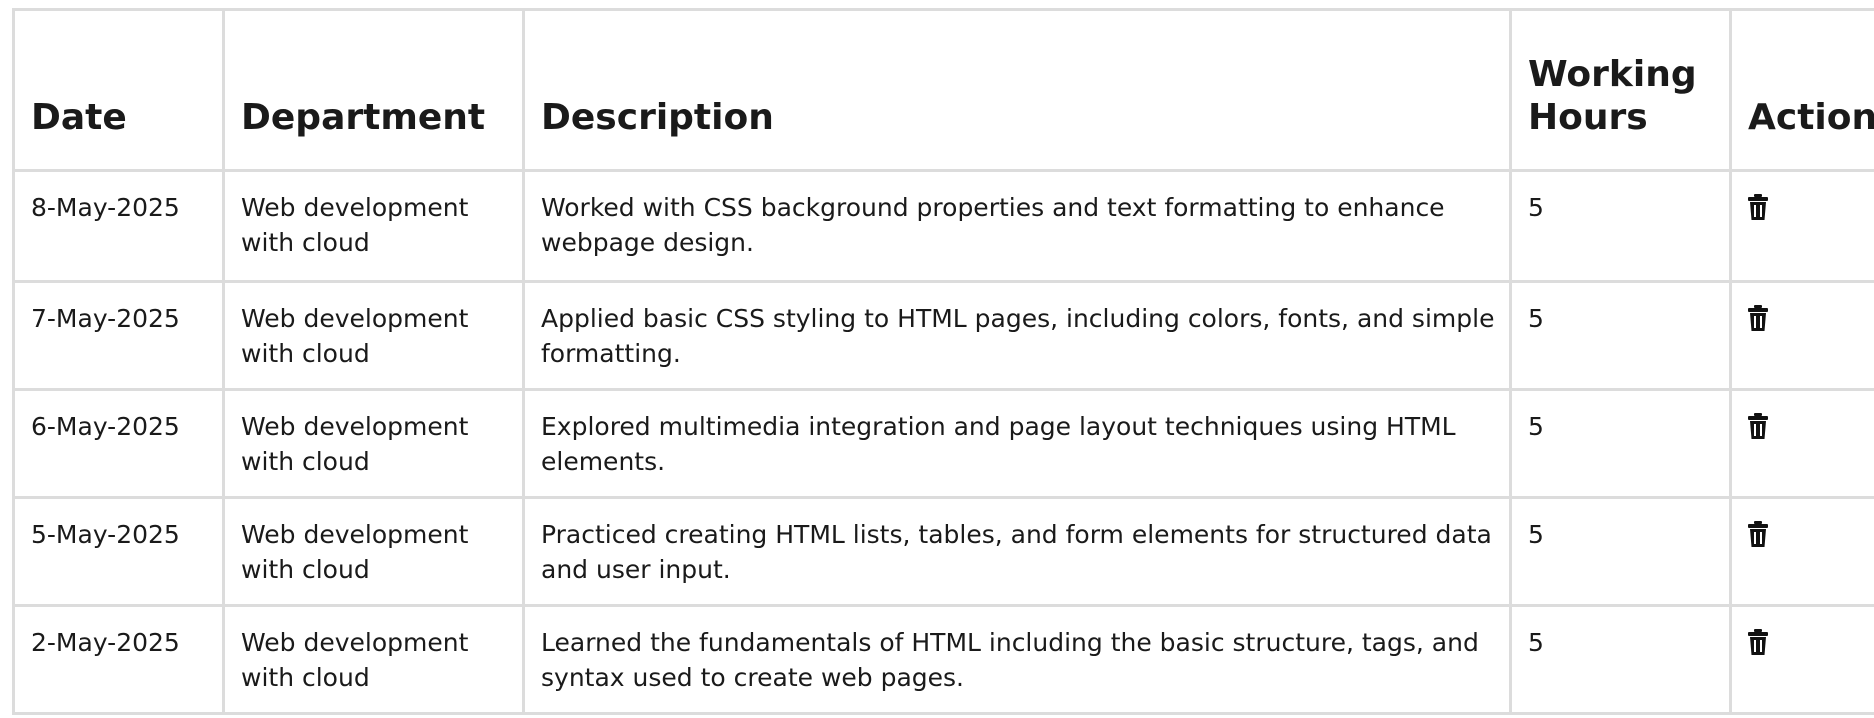 The width and height of the screenshot is (1874, 718). Describe the element at coordinates (119, 444) in the screenshot. I see `cell-date: 6-May-2025` at that location.